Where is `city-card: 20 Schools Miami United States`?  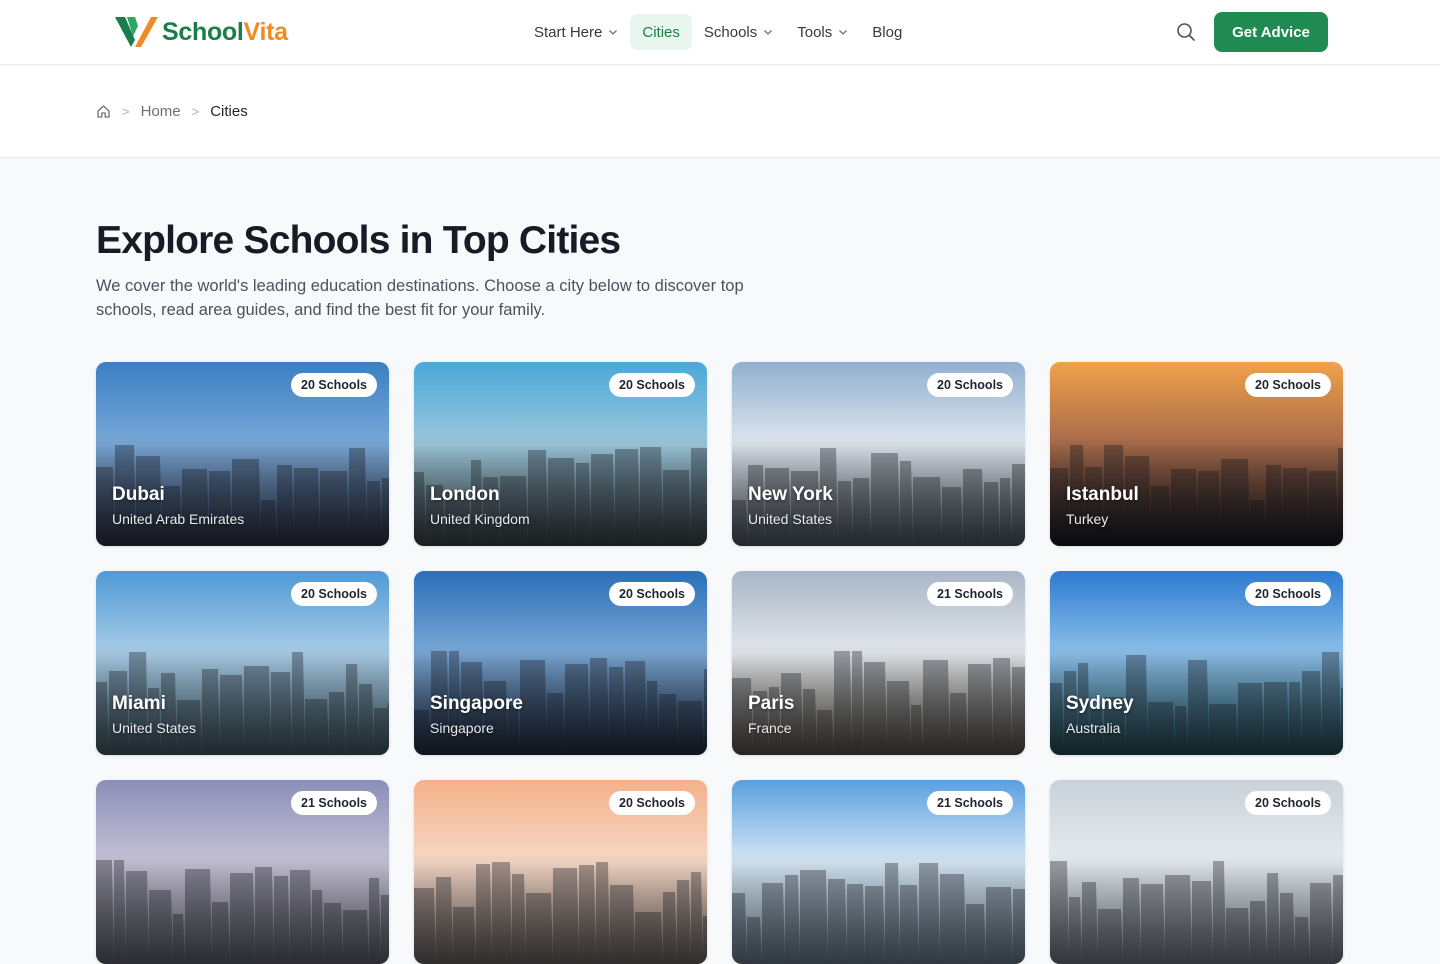 city-card: 20 Schools Miami United States is located at coordinates (242, 663).